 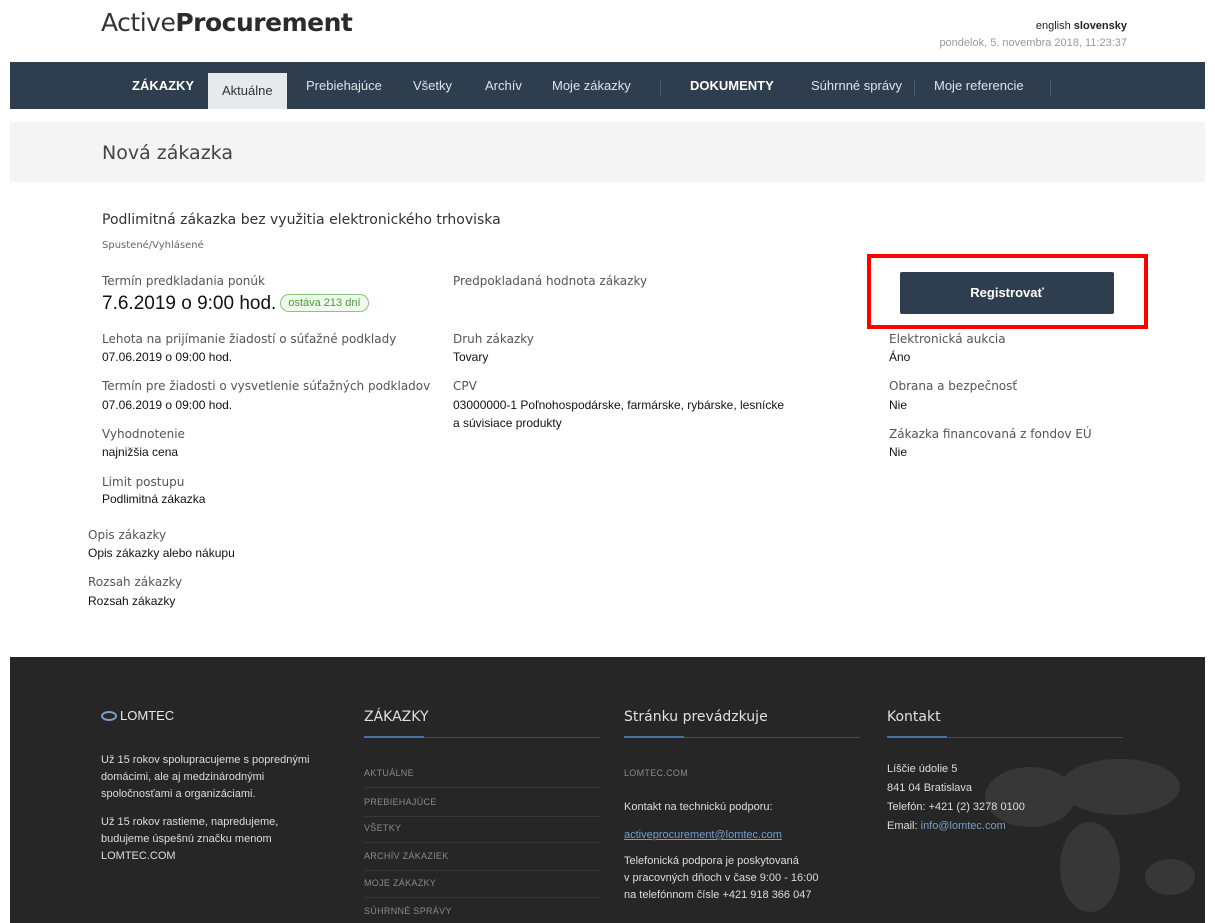 What do you see at coordinates (400, 802) in the screenshot?
I see `footer-link-prebiehajuce: PREBIEHAJÚCE` at bounding box center [400, 802].